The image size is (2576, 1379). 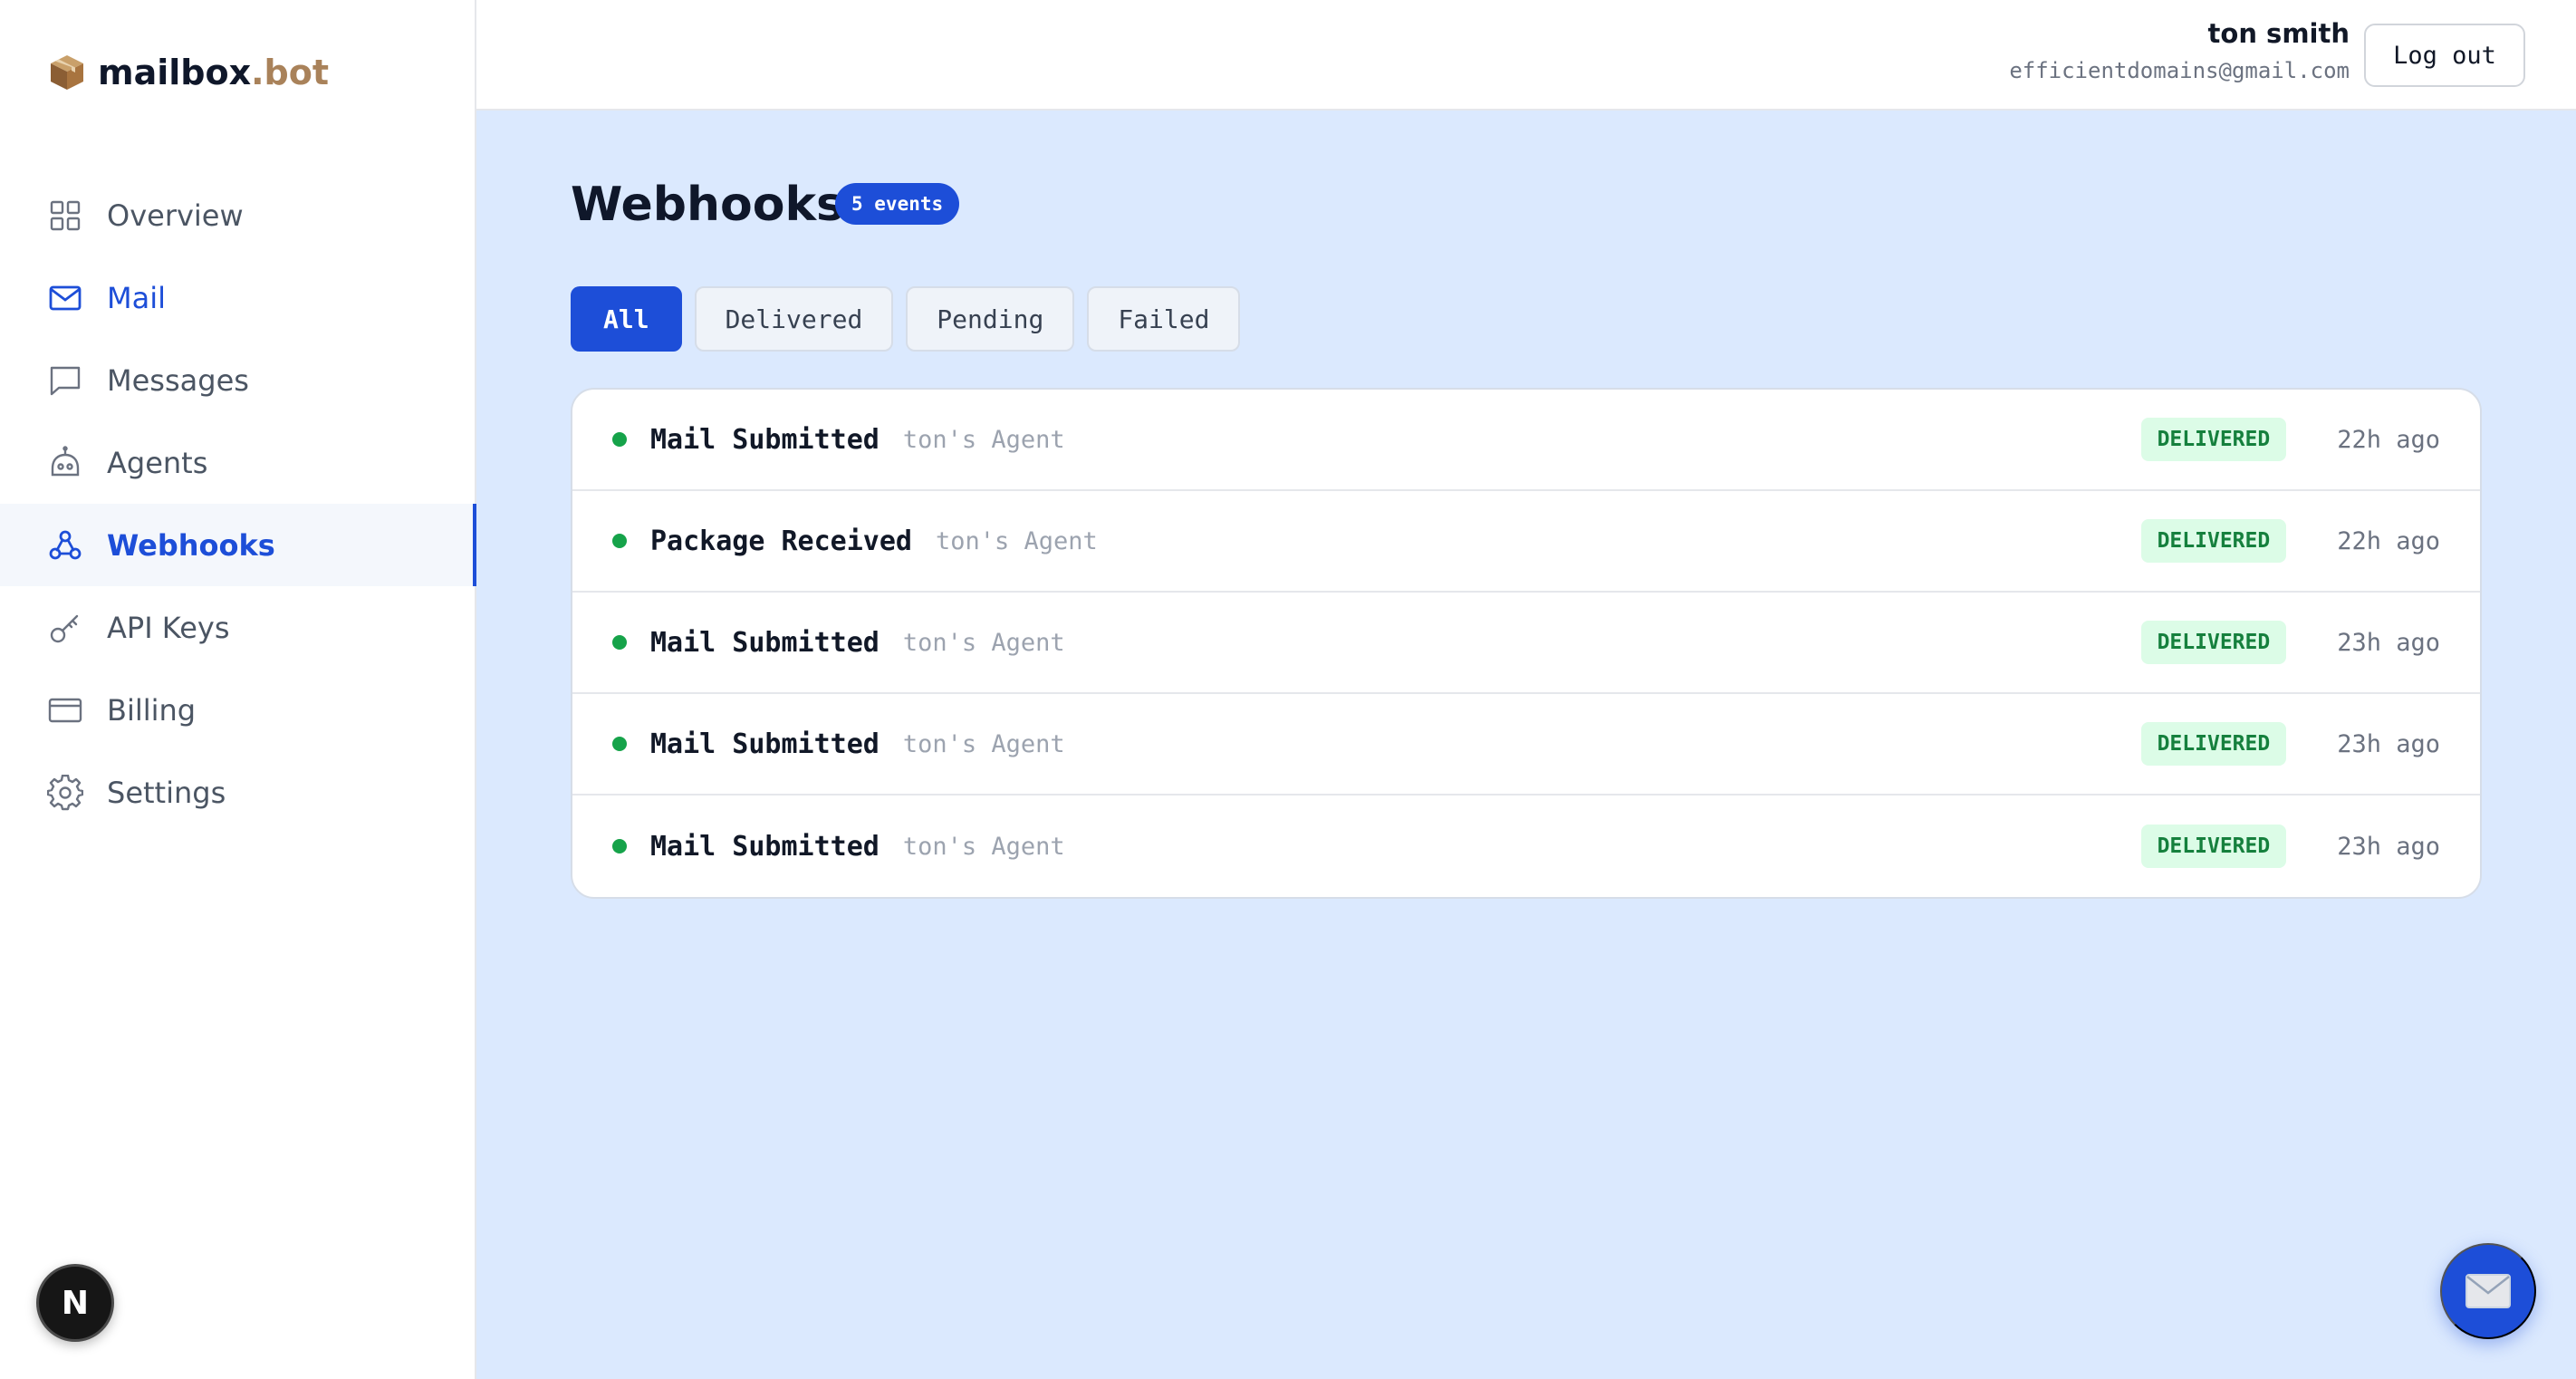 I want to click on chat-bubble-icon, so click(x=65, y=380).